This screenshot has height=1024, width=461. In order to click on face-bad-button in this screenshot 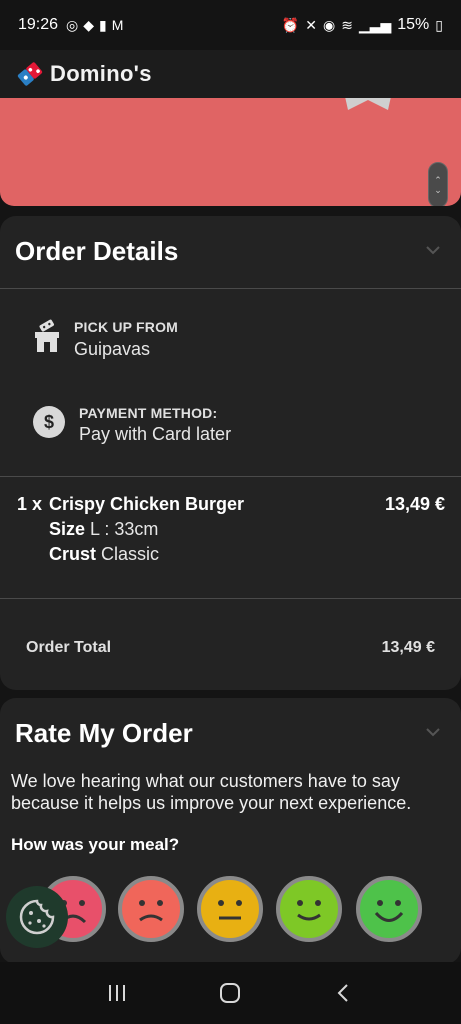, I will do `click(151, 909)`.